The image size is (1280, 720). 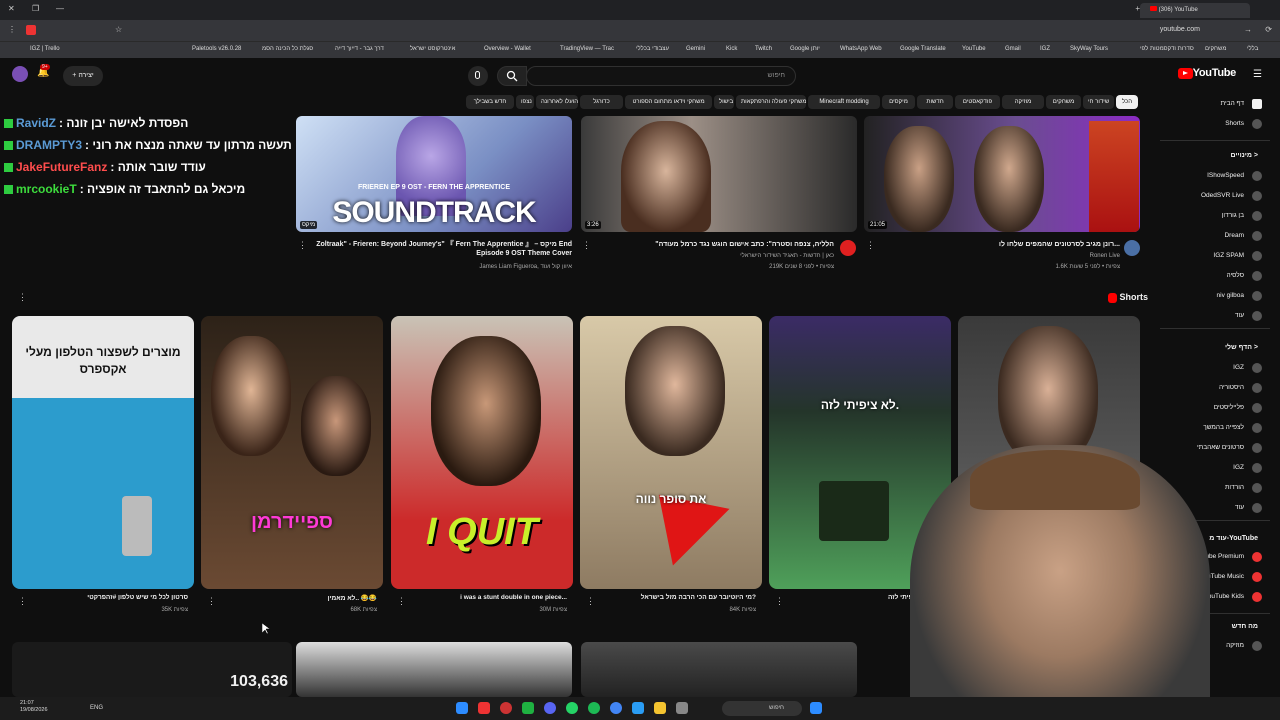 What do you see at coordinates (108, 597) in the screenshot?
I see `short-title: סרטון לכל מי שיש טלפון #זהפרקטי` at bounding box center [108, 597].